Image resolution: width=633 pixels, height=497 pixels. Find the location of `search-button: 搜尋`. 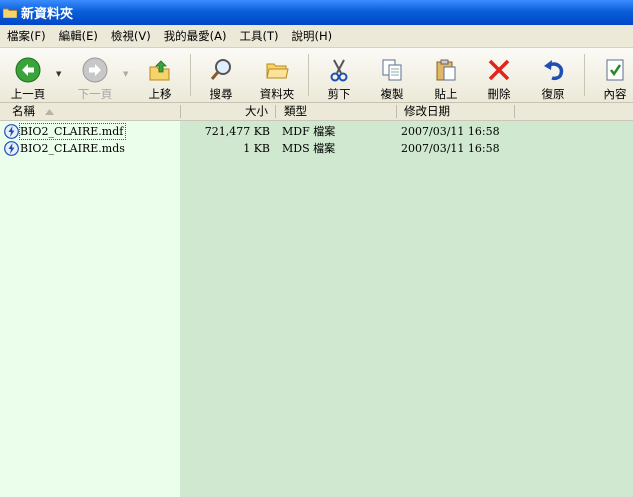

search-button: 搜尋 is located at coordinates (221, 75).